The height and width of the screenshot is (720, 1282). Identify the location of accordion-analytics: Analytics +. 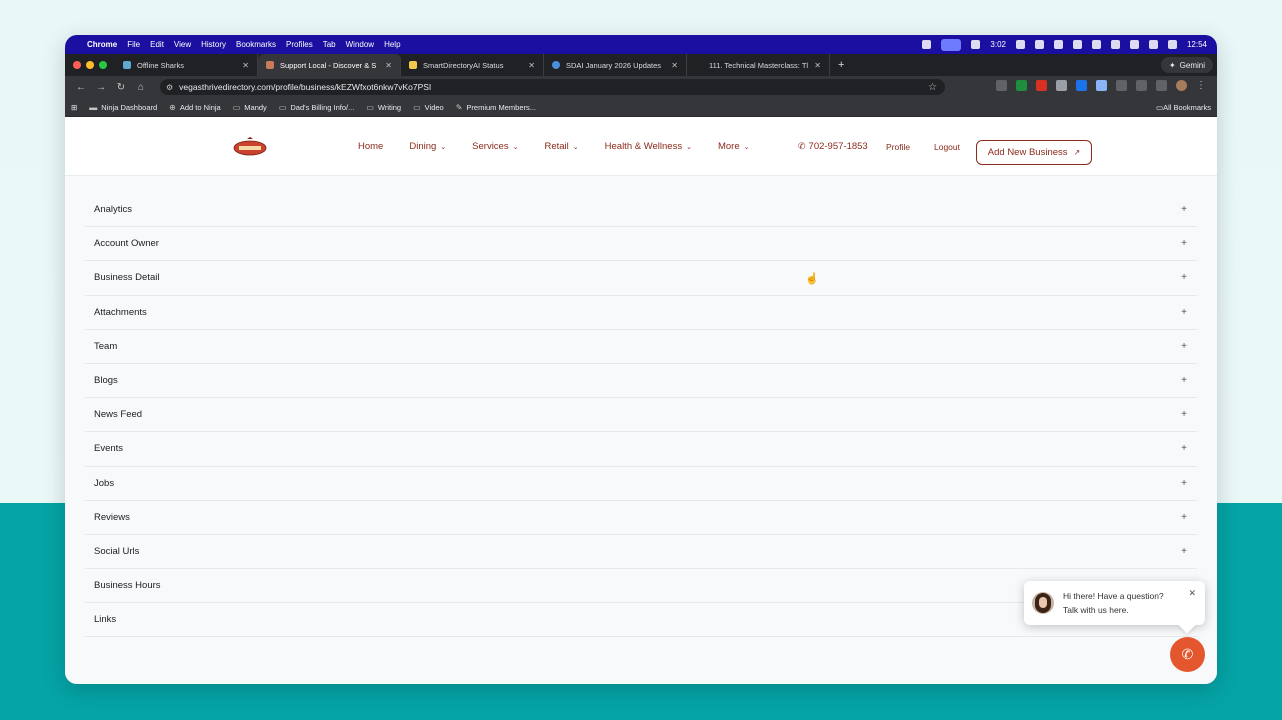
(641, 210).